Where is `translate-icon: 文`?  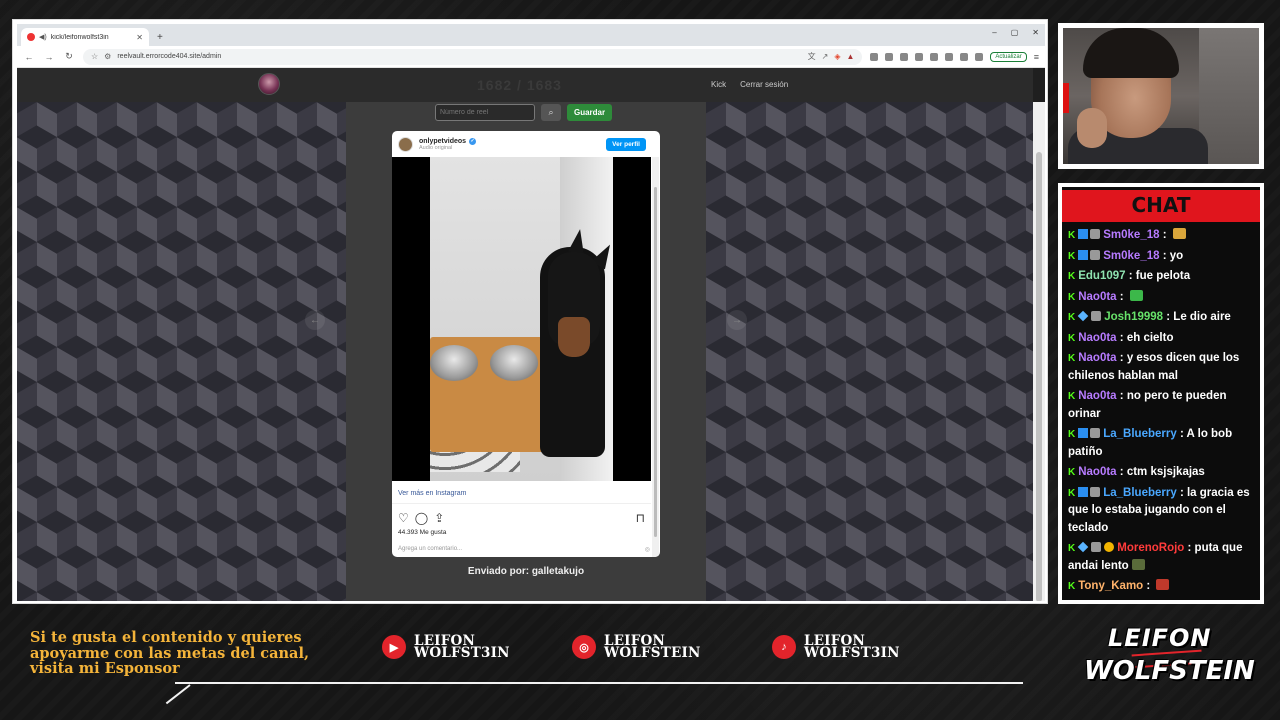 translate-icon: 文 is located at coordinates (812, 56).